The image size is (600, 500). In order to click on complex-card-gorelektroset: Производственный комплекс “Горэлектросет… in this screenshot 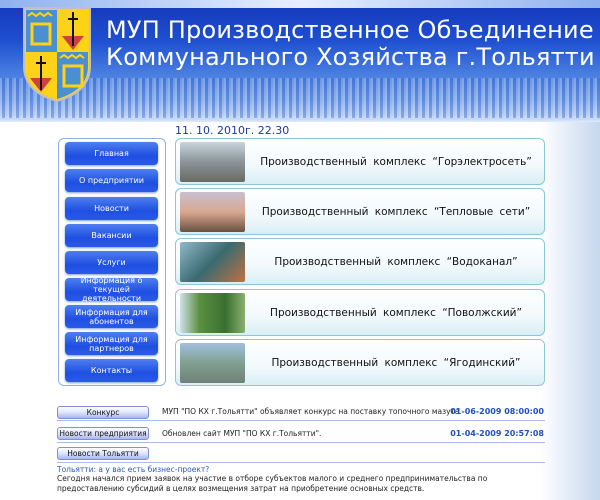, I will do `click(360, 161)`.